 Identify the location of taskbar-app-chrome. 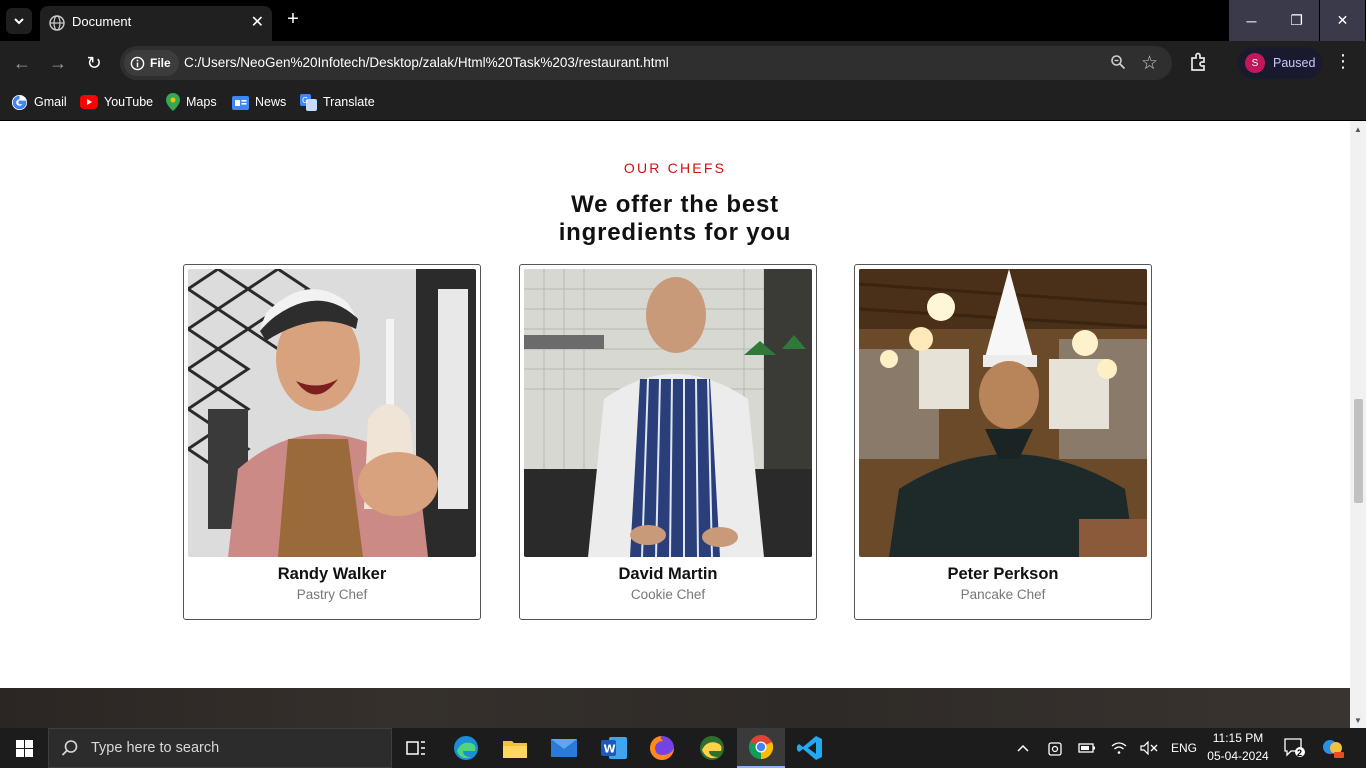
(761, 748).